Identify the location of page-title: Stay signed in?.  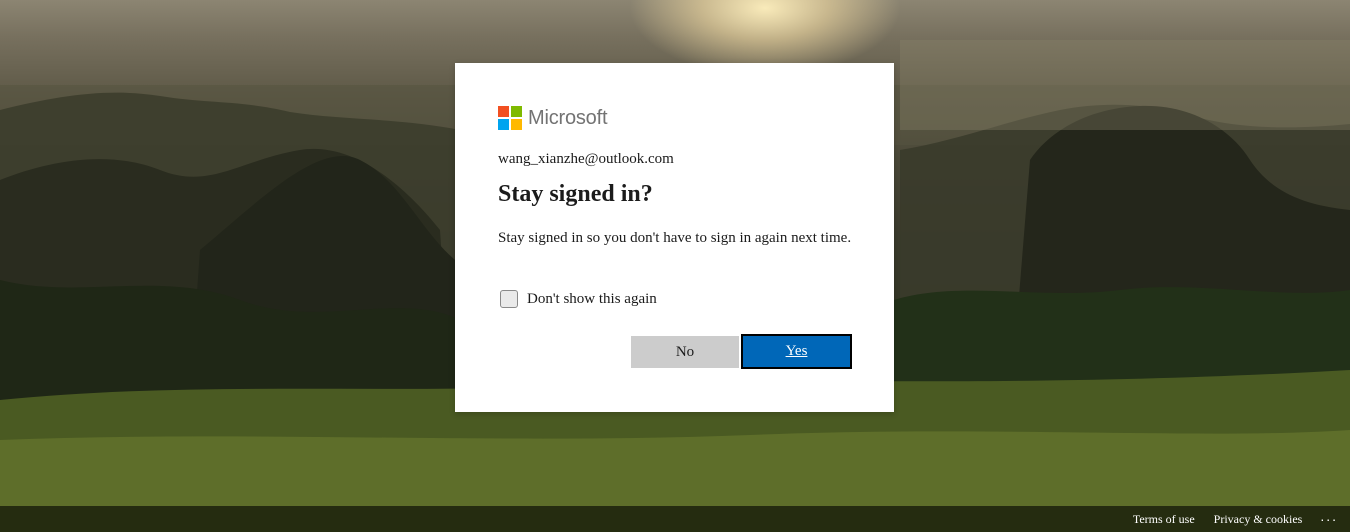
(575, 194).